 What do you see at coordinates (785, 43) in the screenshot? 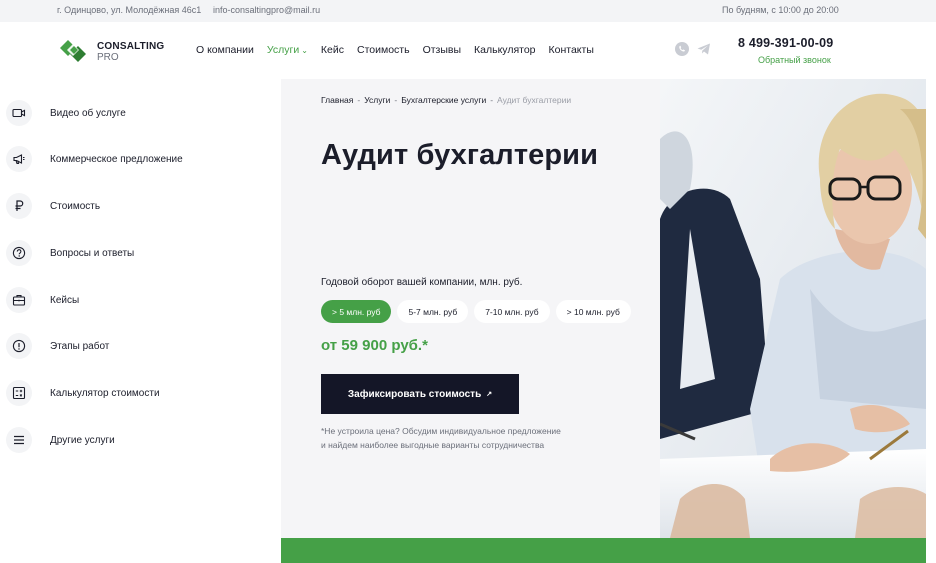
I see `phone-number: 8 499-391-00-09` at bounding box center [785, 43].